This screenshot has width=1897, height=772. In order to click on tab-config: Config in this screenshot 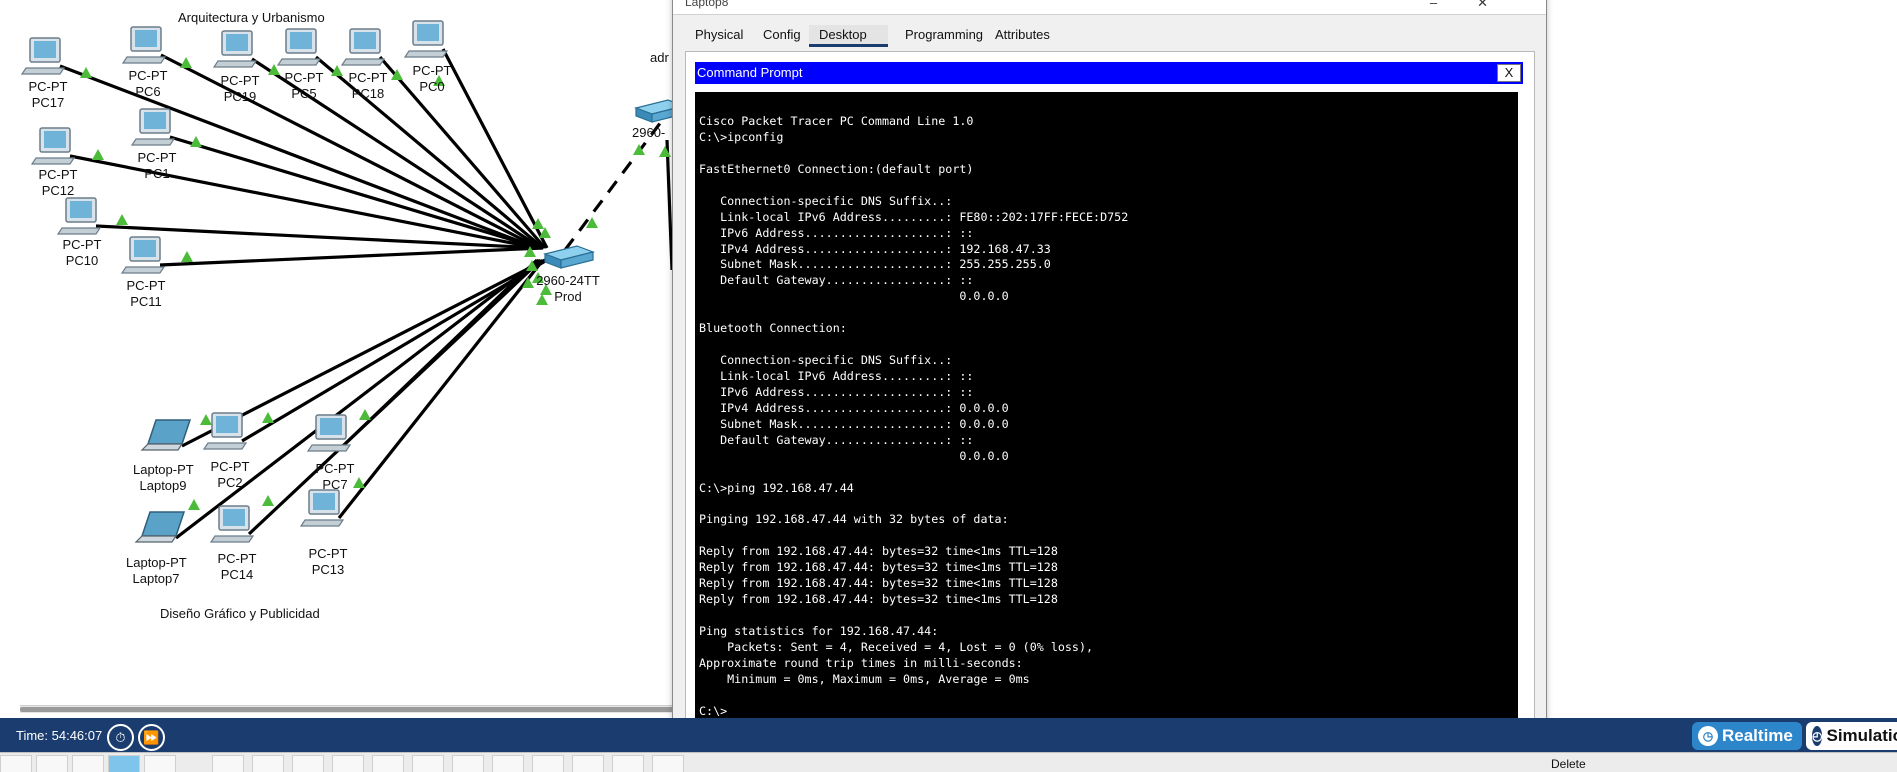, I will do `click(782, 36)`.